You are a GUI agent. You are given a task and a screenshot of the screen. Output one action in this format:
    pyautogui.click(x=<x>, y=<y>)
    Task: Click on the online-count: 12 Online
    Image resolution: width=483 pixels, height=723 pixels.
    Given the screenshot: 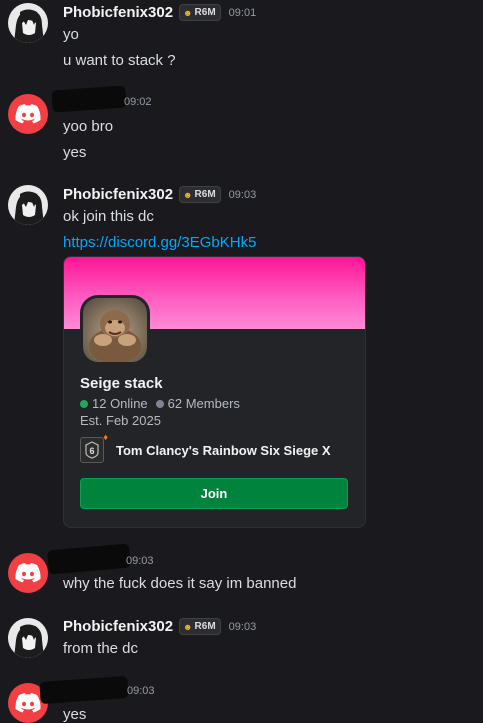 What is the action you would take?
    pyautogui.click(x=120, y=403)
    